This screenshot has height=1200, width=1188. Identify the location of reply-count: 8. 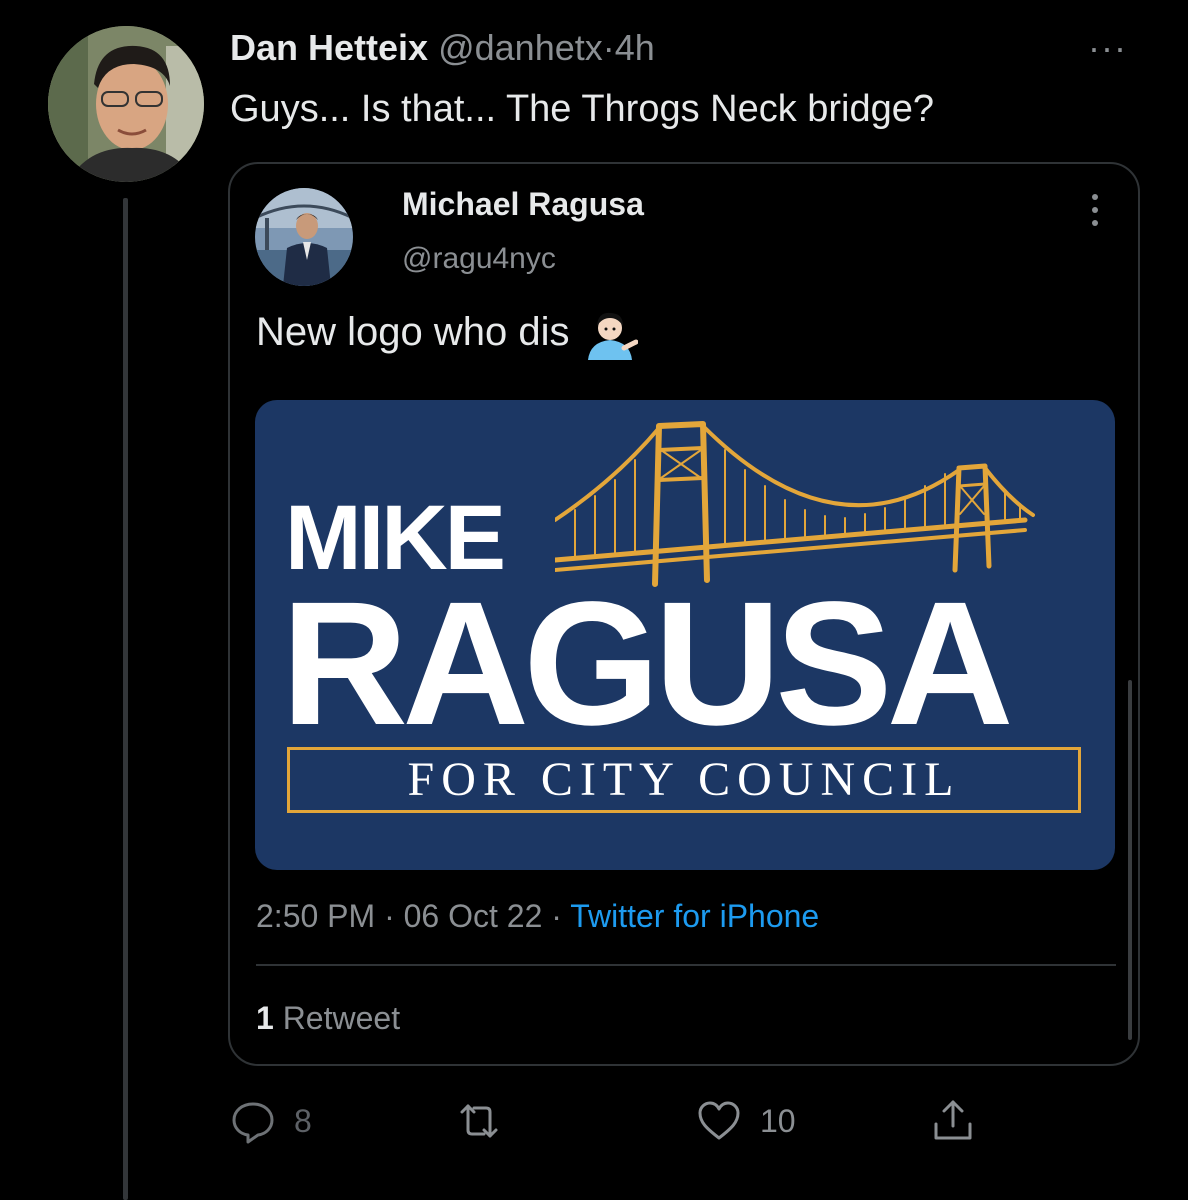
(303, 1120).